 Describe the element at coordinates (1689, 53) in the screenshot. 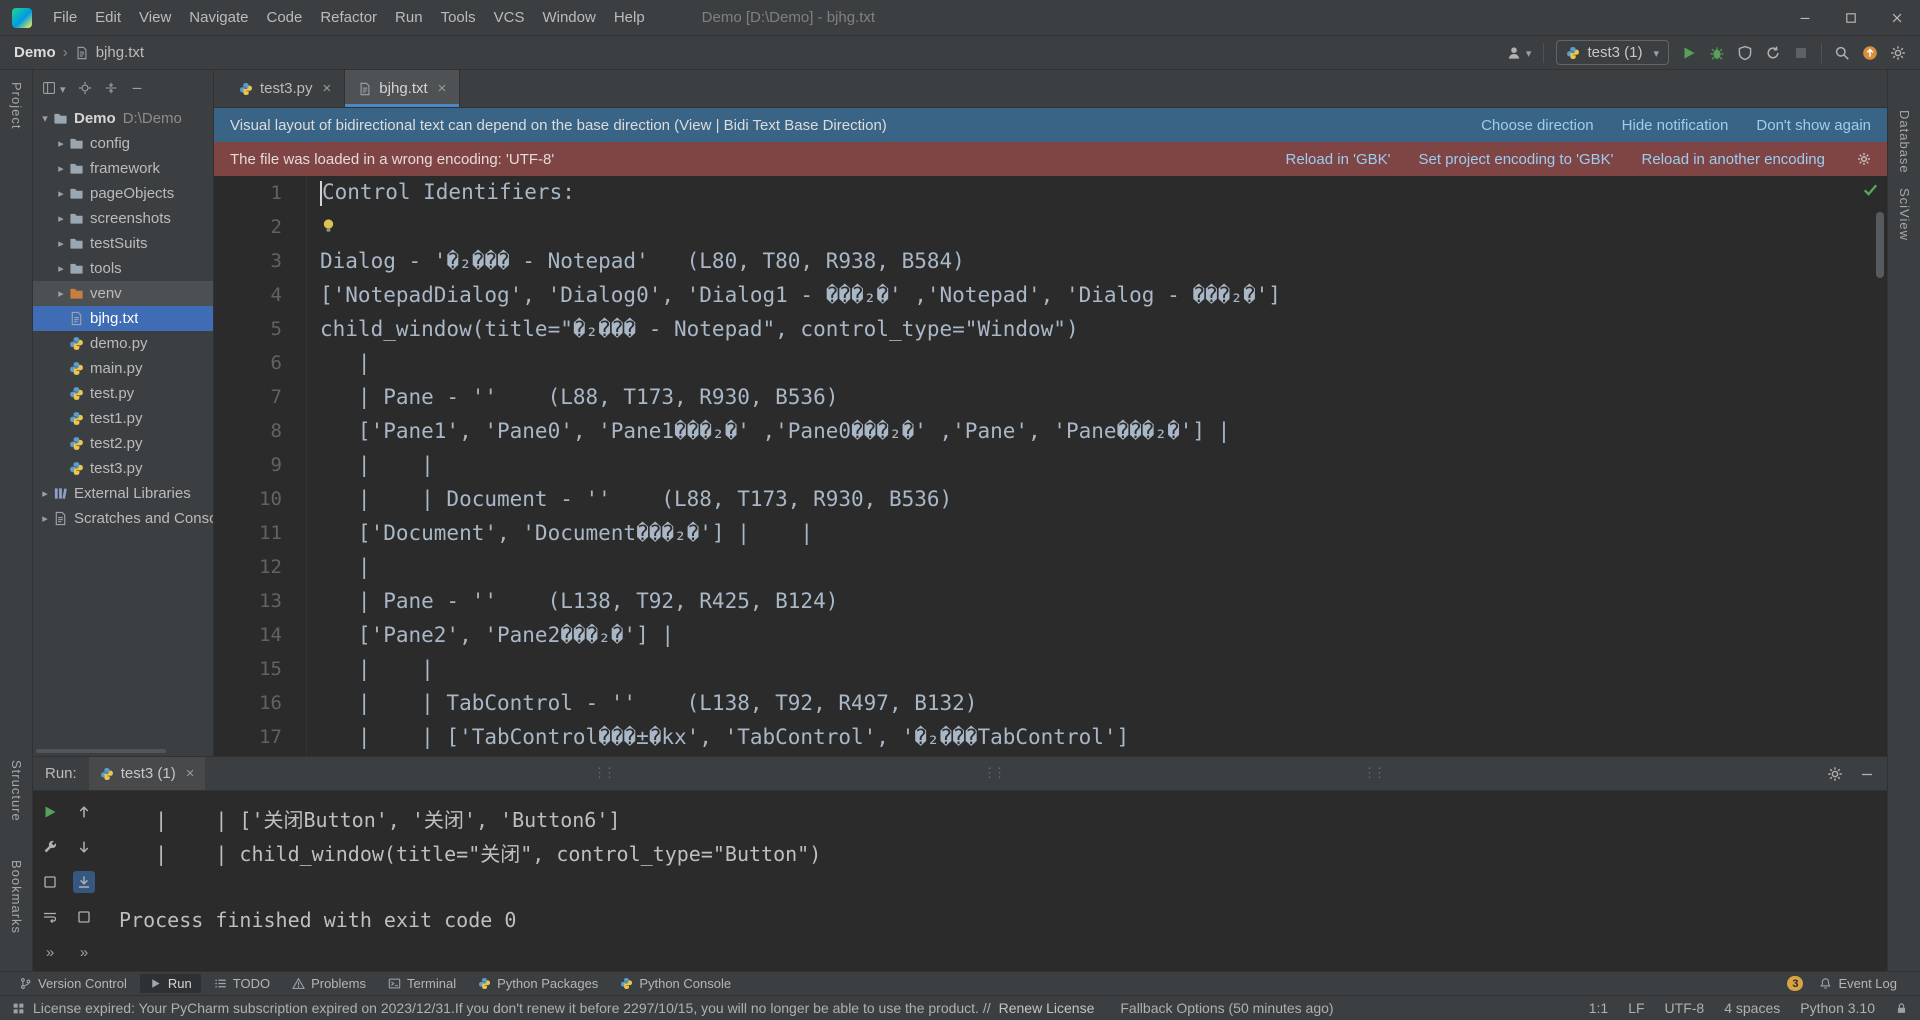

I see `run-button` at that location.